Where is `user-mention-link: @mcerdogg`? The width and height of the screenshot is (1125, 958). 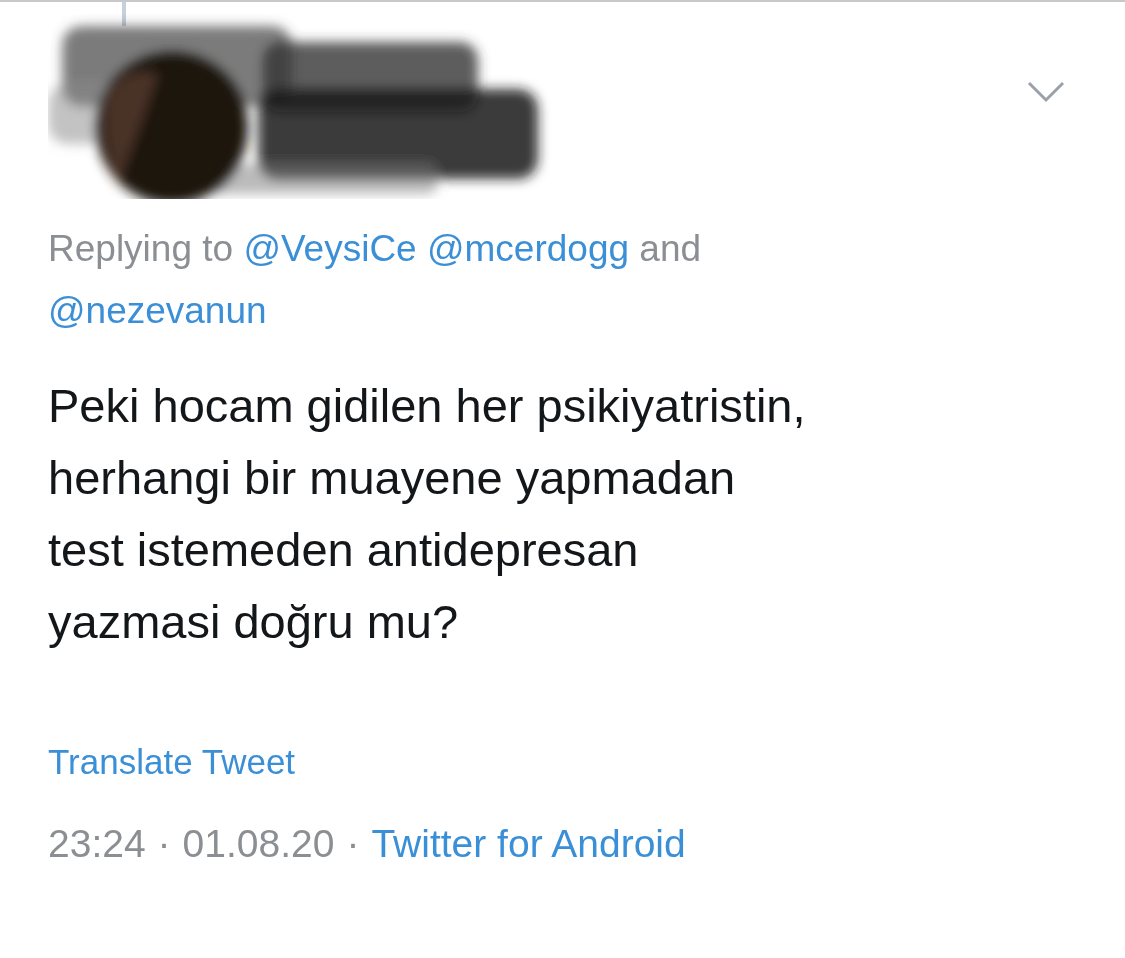
user-mention-link: @mcerdogg is located at coordinates (528, 248).